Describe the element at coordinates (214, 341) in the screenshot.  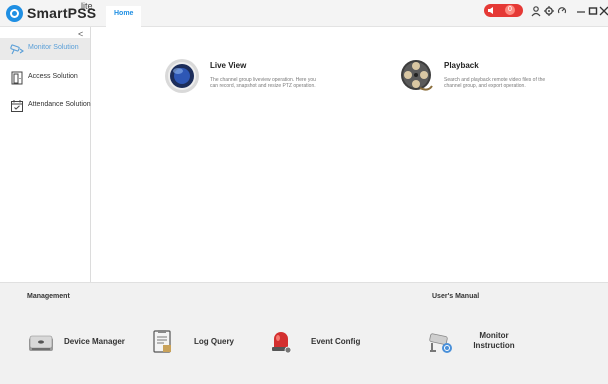
I see `tool-label: Log Query` at that location.